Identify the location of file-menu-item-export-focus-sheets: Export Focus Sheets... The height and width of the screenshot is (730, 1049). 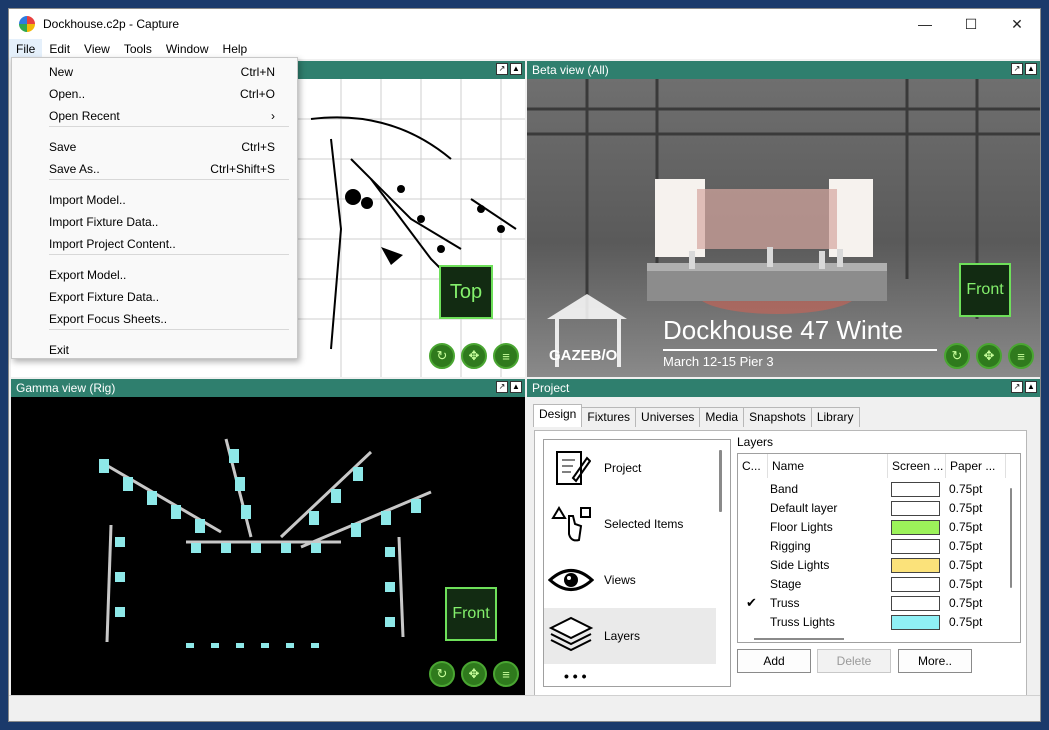
(154, 319).